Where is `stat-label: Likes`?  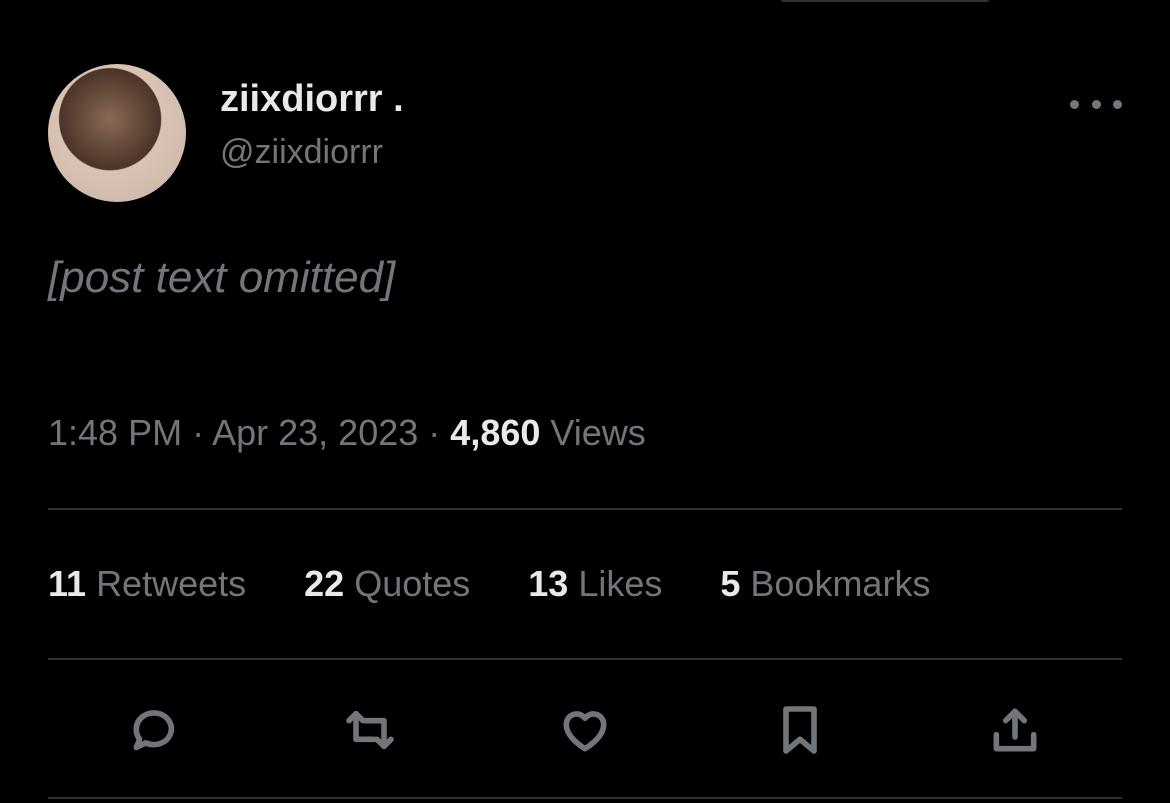
stat-label: Likes is located at coordinates (620, 583).